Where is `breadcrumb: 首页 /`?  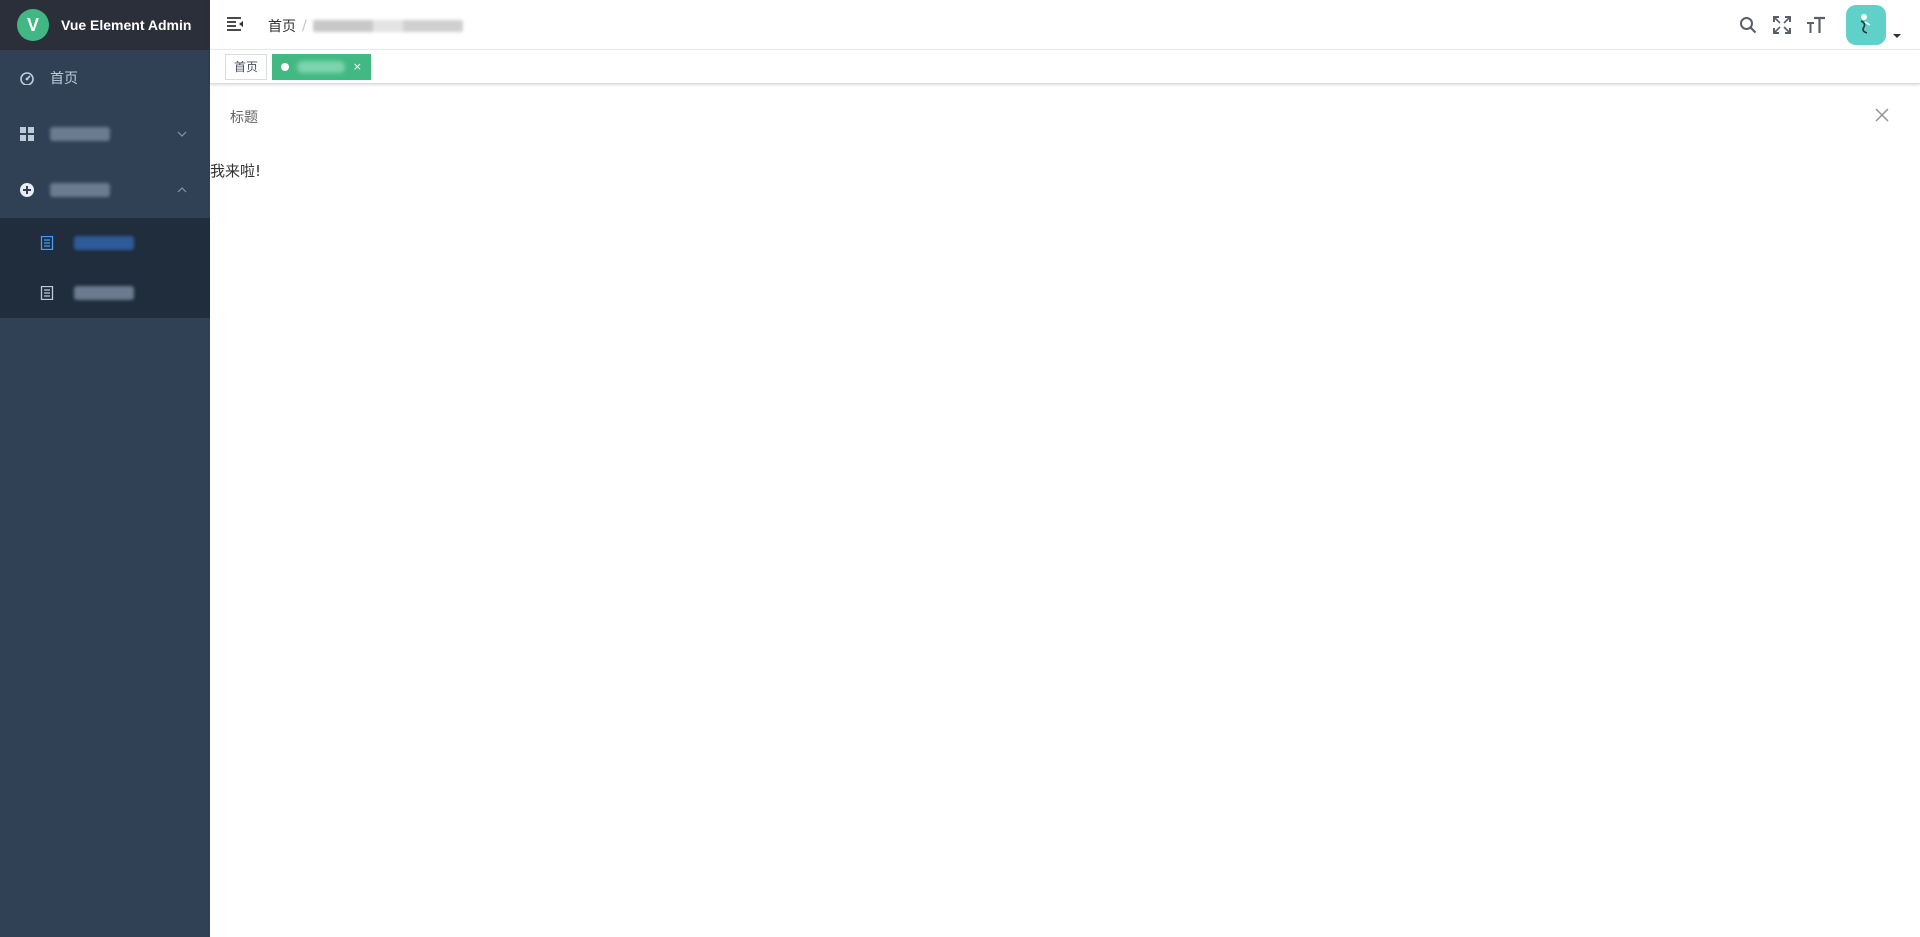 breadcrumb: 首页 / is located at coordinates (365, 26).